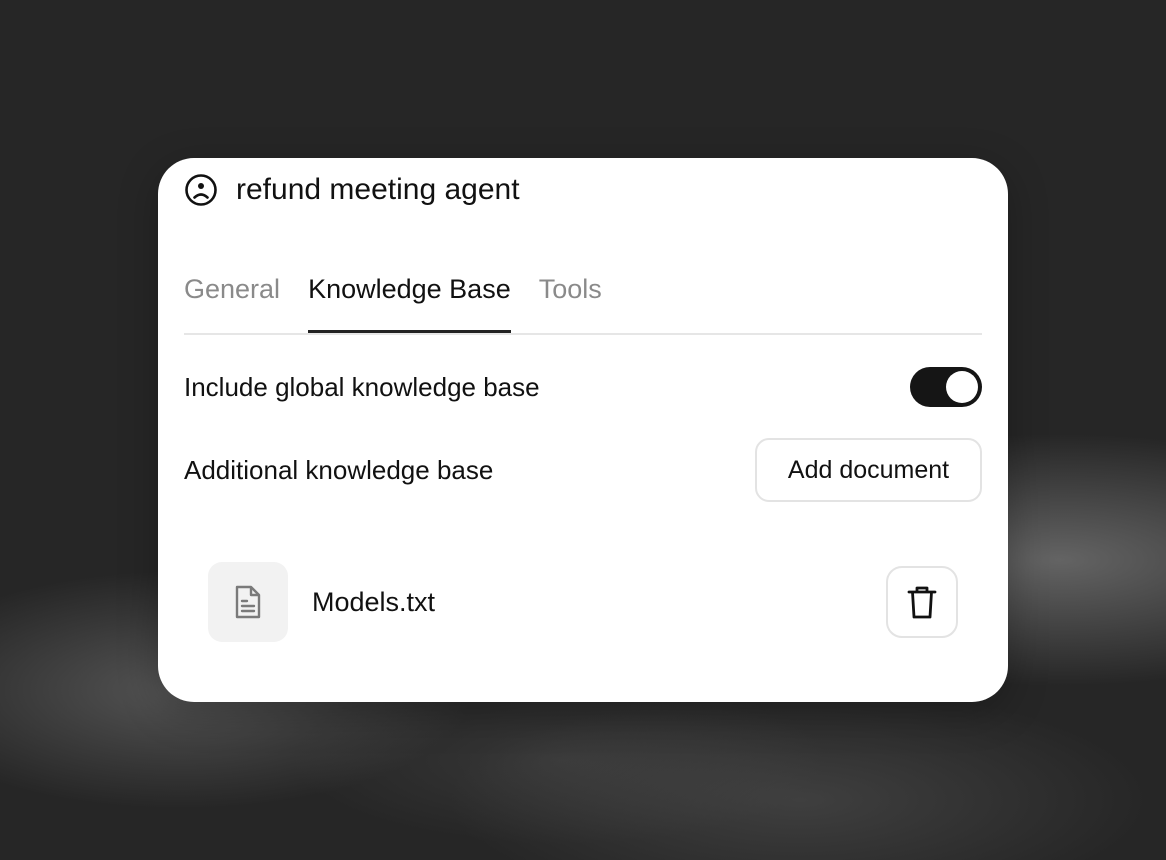  What do you see at coordinates (583, 602) in the screenshot?
I see `list-item: Models.txt` at bounding box center [583, 602].